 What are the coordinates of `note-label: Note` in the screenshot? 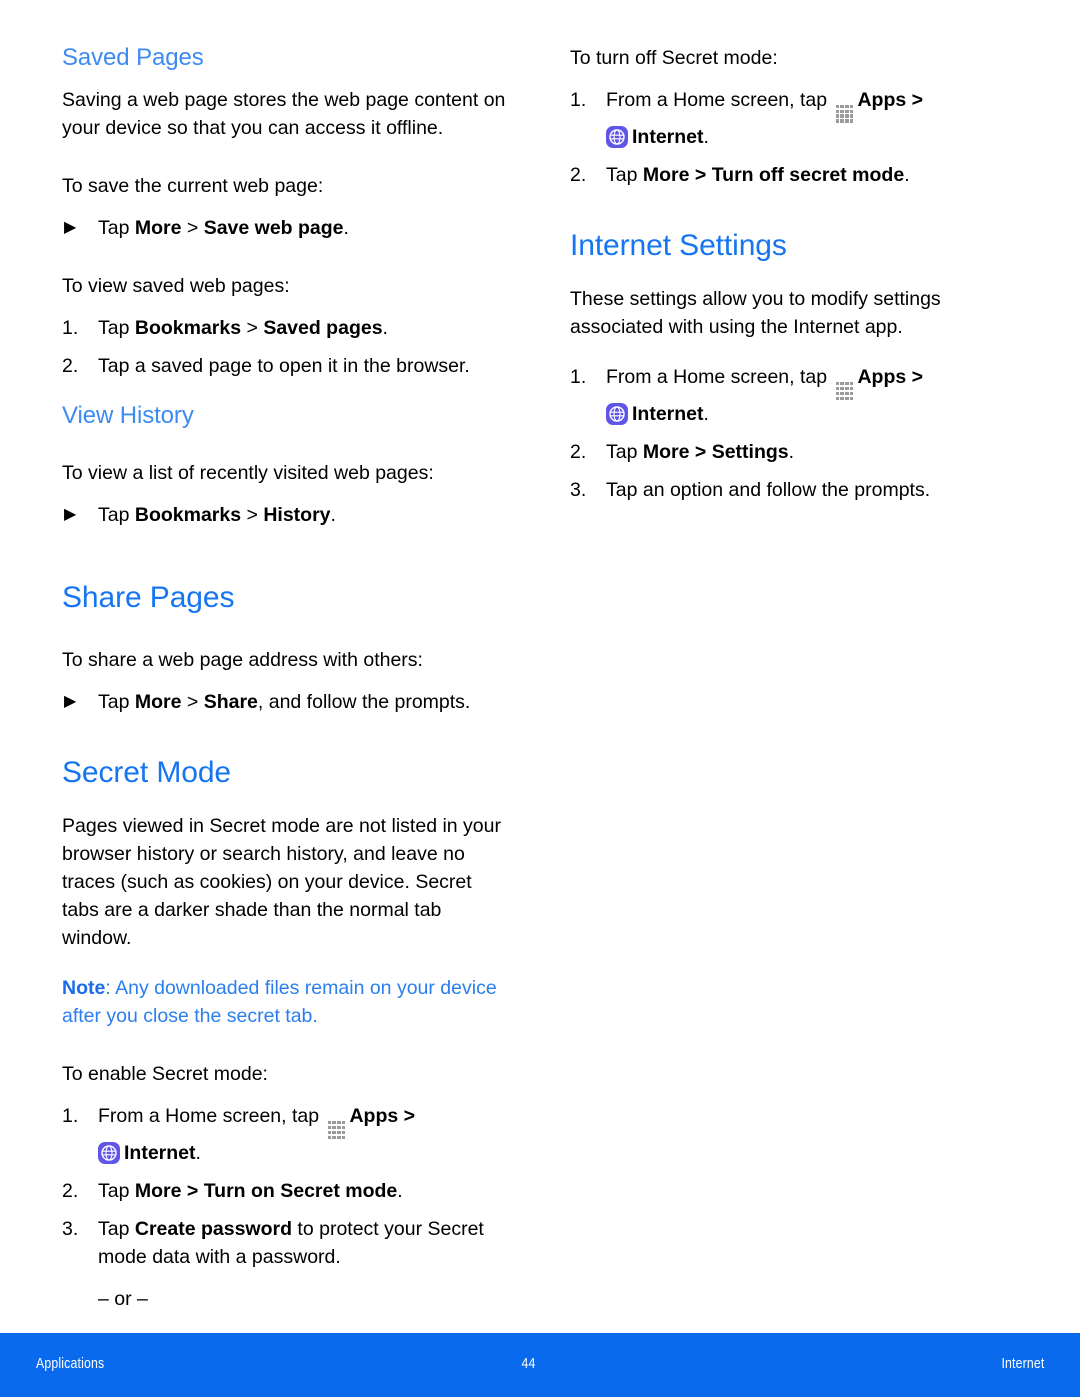 It's located at (84, 988).